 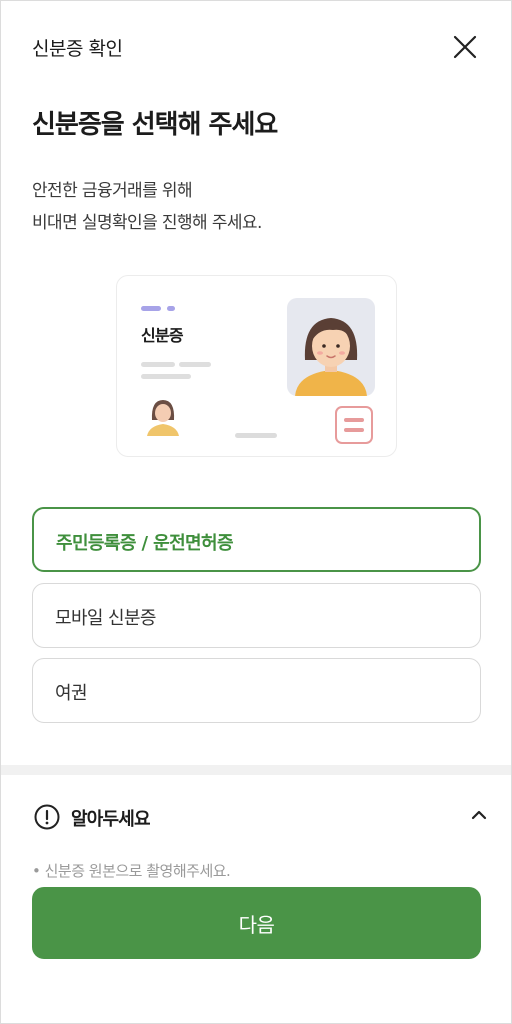 What do you see at coordinates (111, 819) in the screenshot?
I see `notice-title: 알아두세요` at bounding box center [111, 819].